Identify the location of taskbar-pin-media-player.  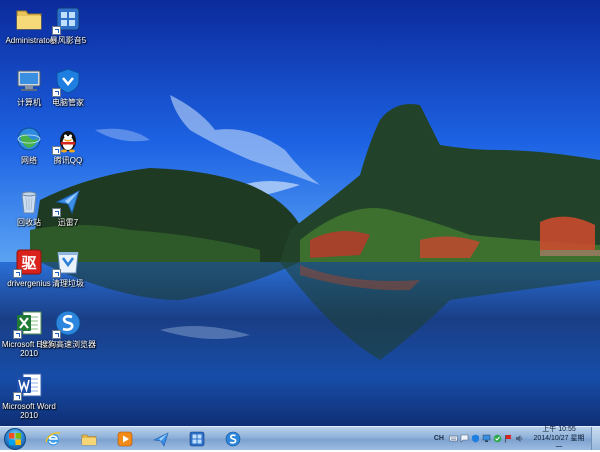
(125, 439).